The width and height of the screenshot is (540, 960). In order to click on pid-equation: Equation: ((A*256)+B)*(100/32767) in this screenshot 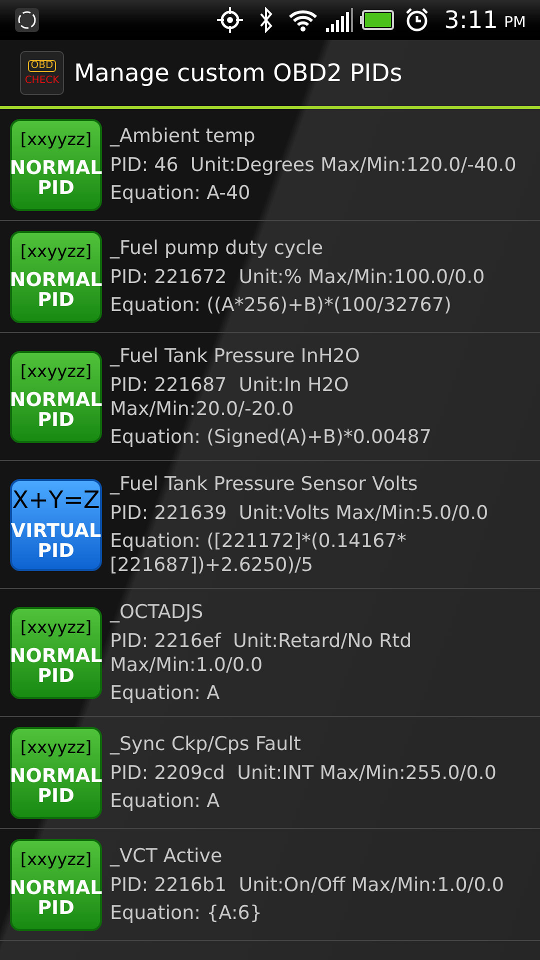, I will do `click(281, 305)`.